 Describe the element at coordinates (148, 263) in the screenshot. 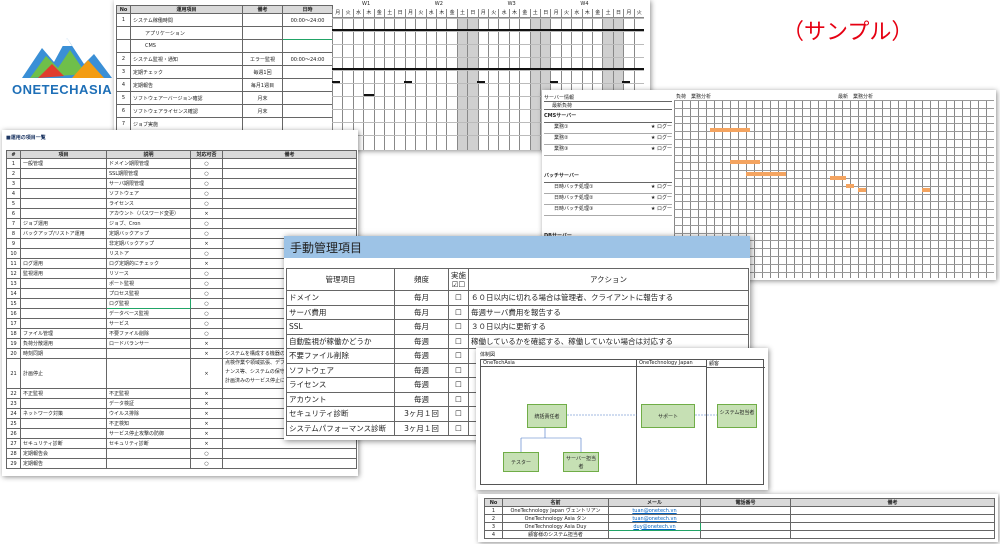

I see `row-desc: ログ定期的にチェック` at that location.